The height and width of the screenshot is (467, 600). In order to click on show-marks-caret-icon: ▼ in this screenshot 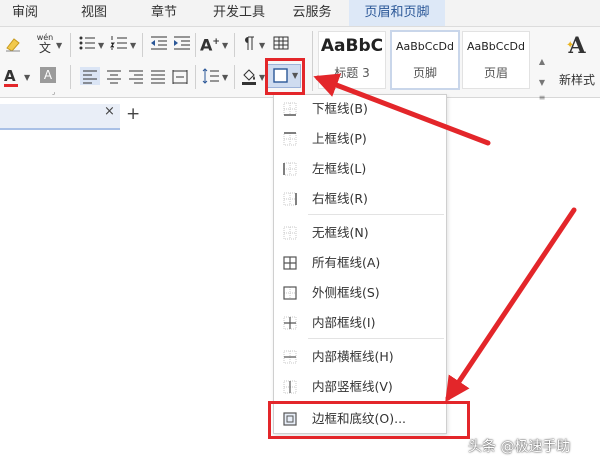, I will do `click(262, 46)`.